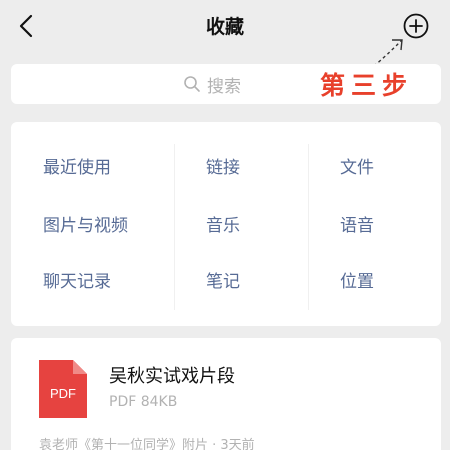 This screenshot has width=450, height=450. Describe the element at coordinates (77, 279) in the screenshot. I see `category-chat-history: 聊天记录` at that location.